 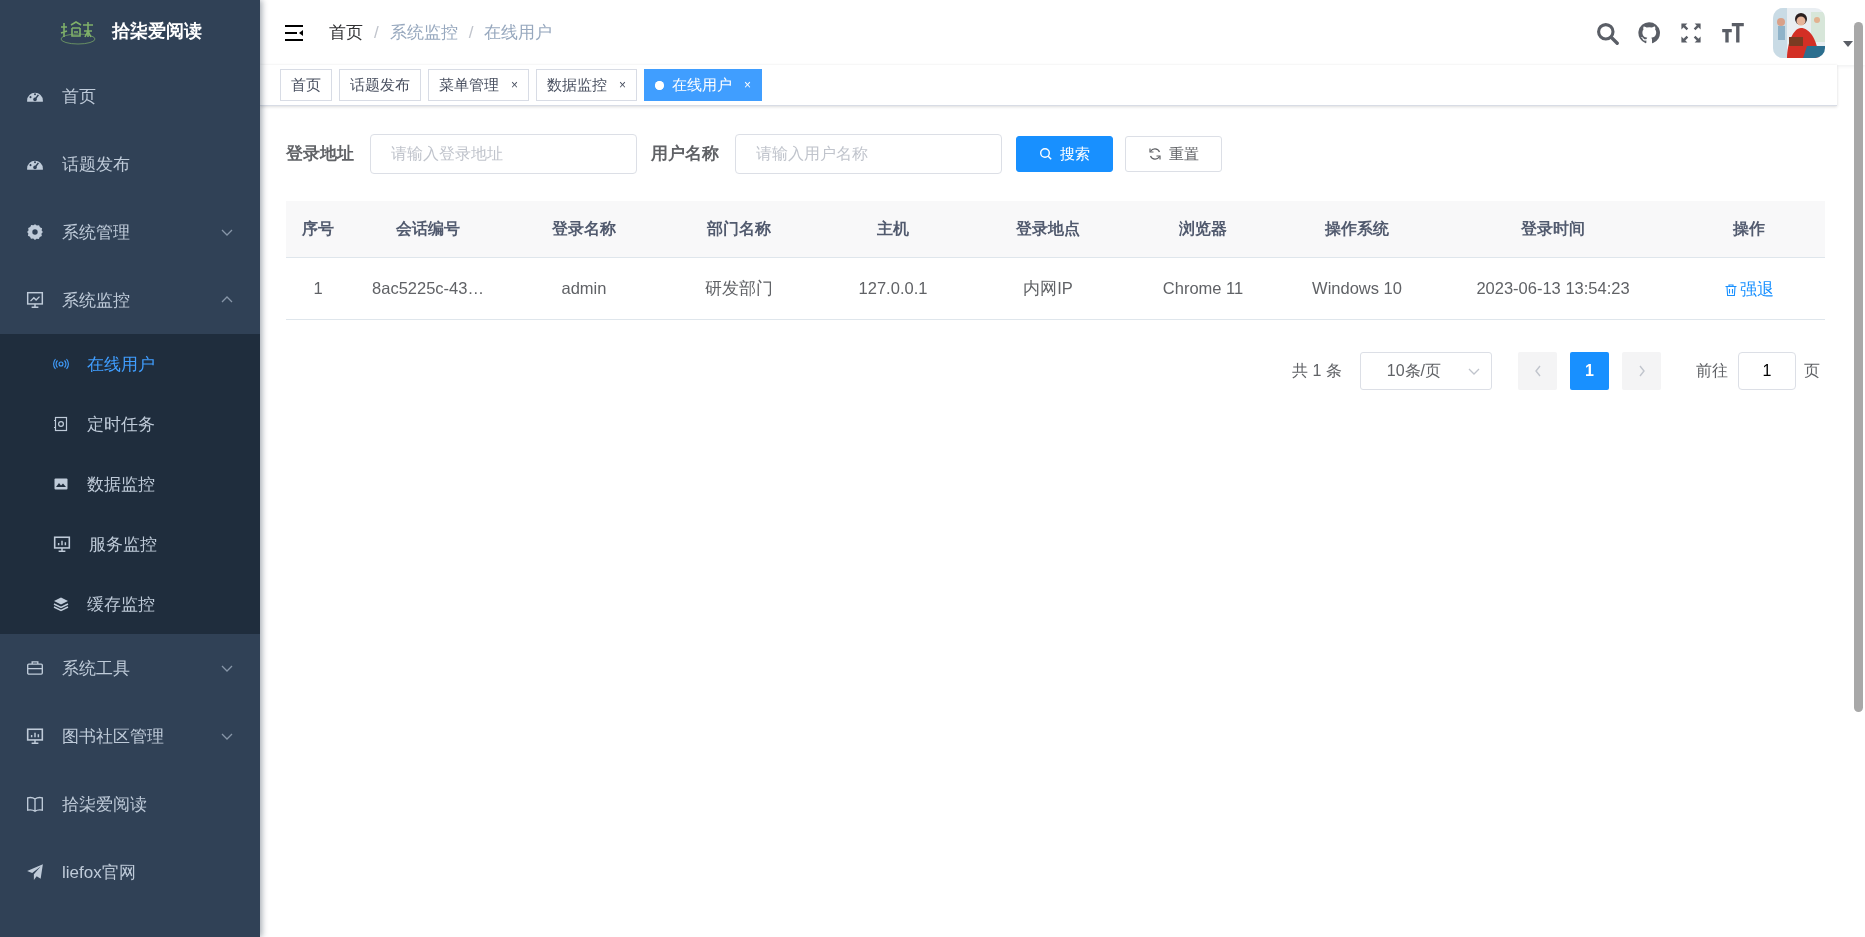 What do you see at coordinates (130, 736) in the screenshot?
I see `menu-item: 图书社区管理` at bounding box center [130, 736].